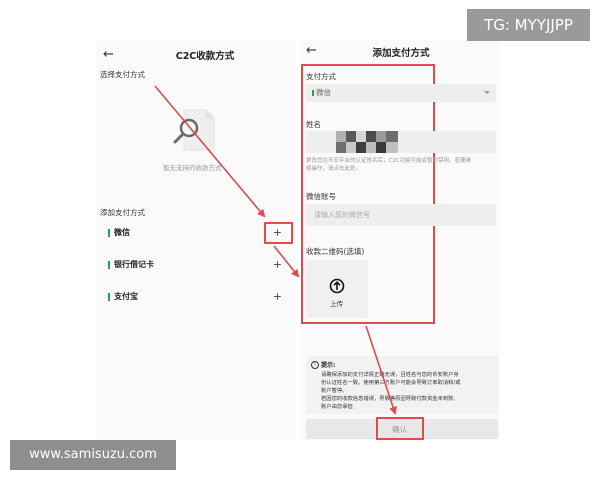 This screenshot has height=480, width=600. Describe the element at coordinates (199, 297) in the screenshot. I see `payment-method-alipay: 支付宝 +` at that location.